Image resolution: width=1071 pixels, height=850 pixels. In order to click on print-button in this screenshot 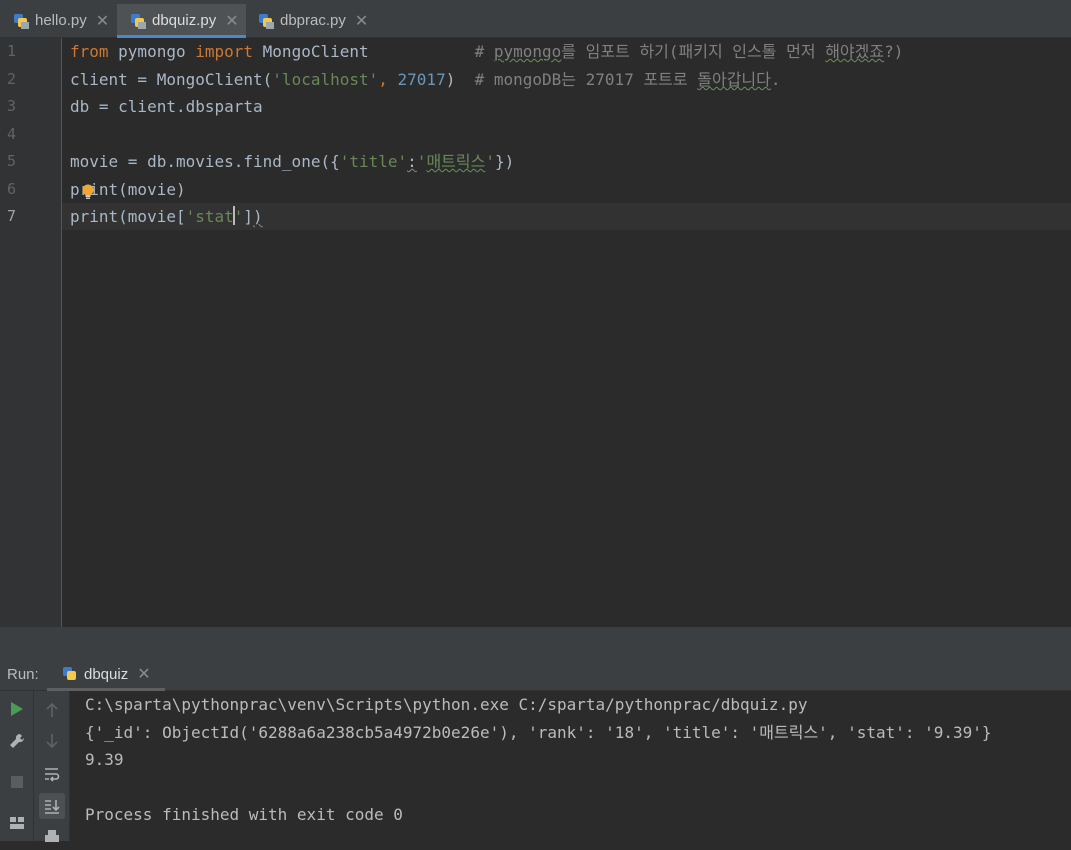, I will do `click(52, 837)`.